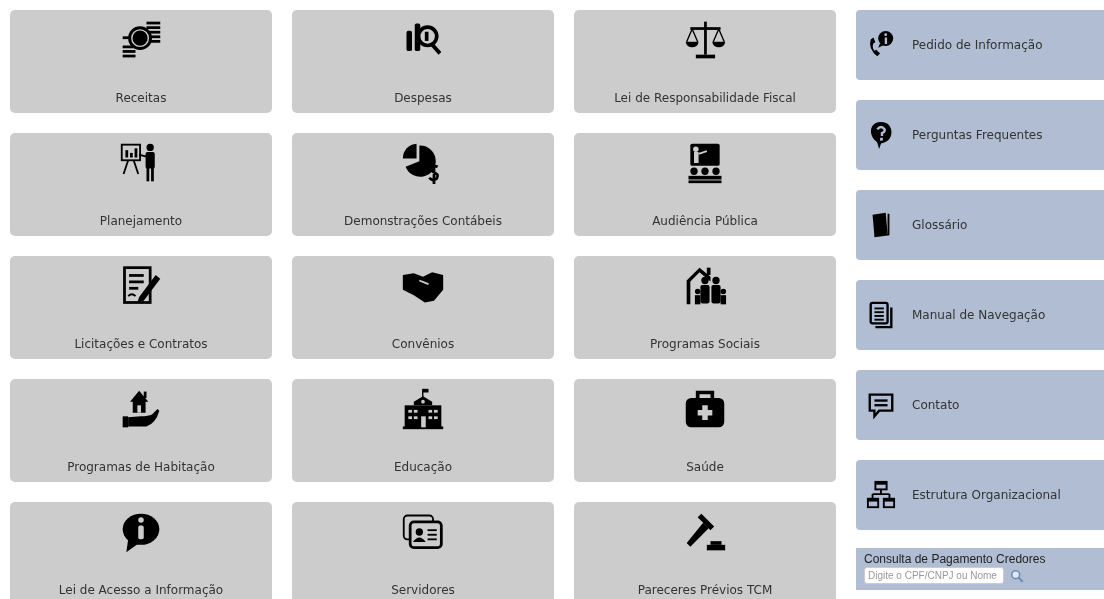 This screenshot has width=1104, height=599. I want to click on menu-tile: Programas de Habitação, so click(141, 430).